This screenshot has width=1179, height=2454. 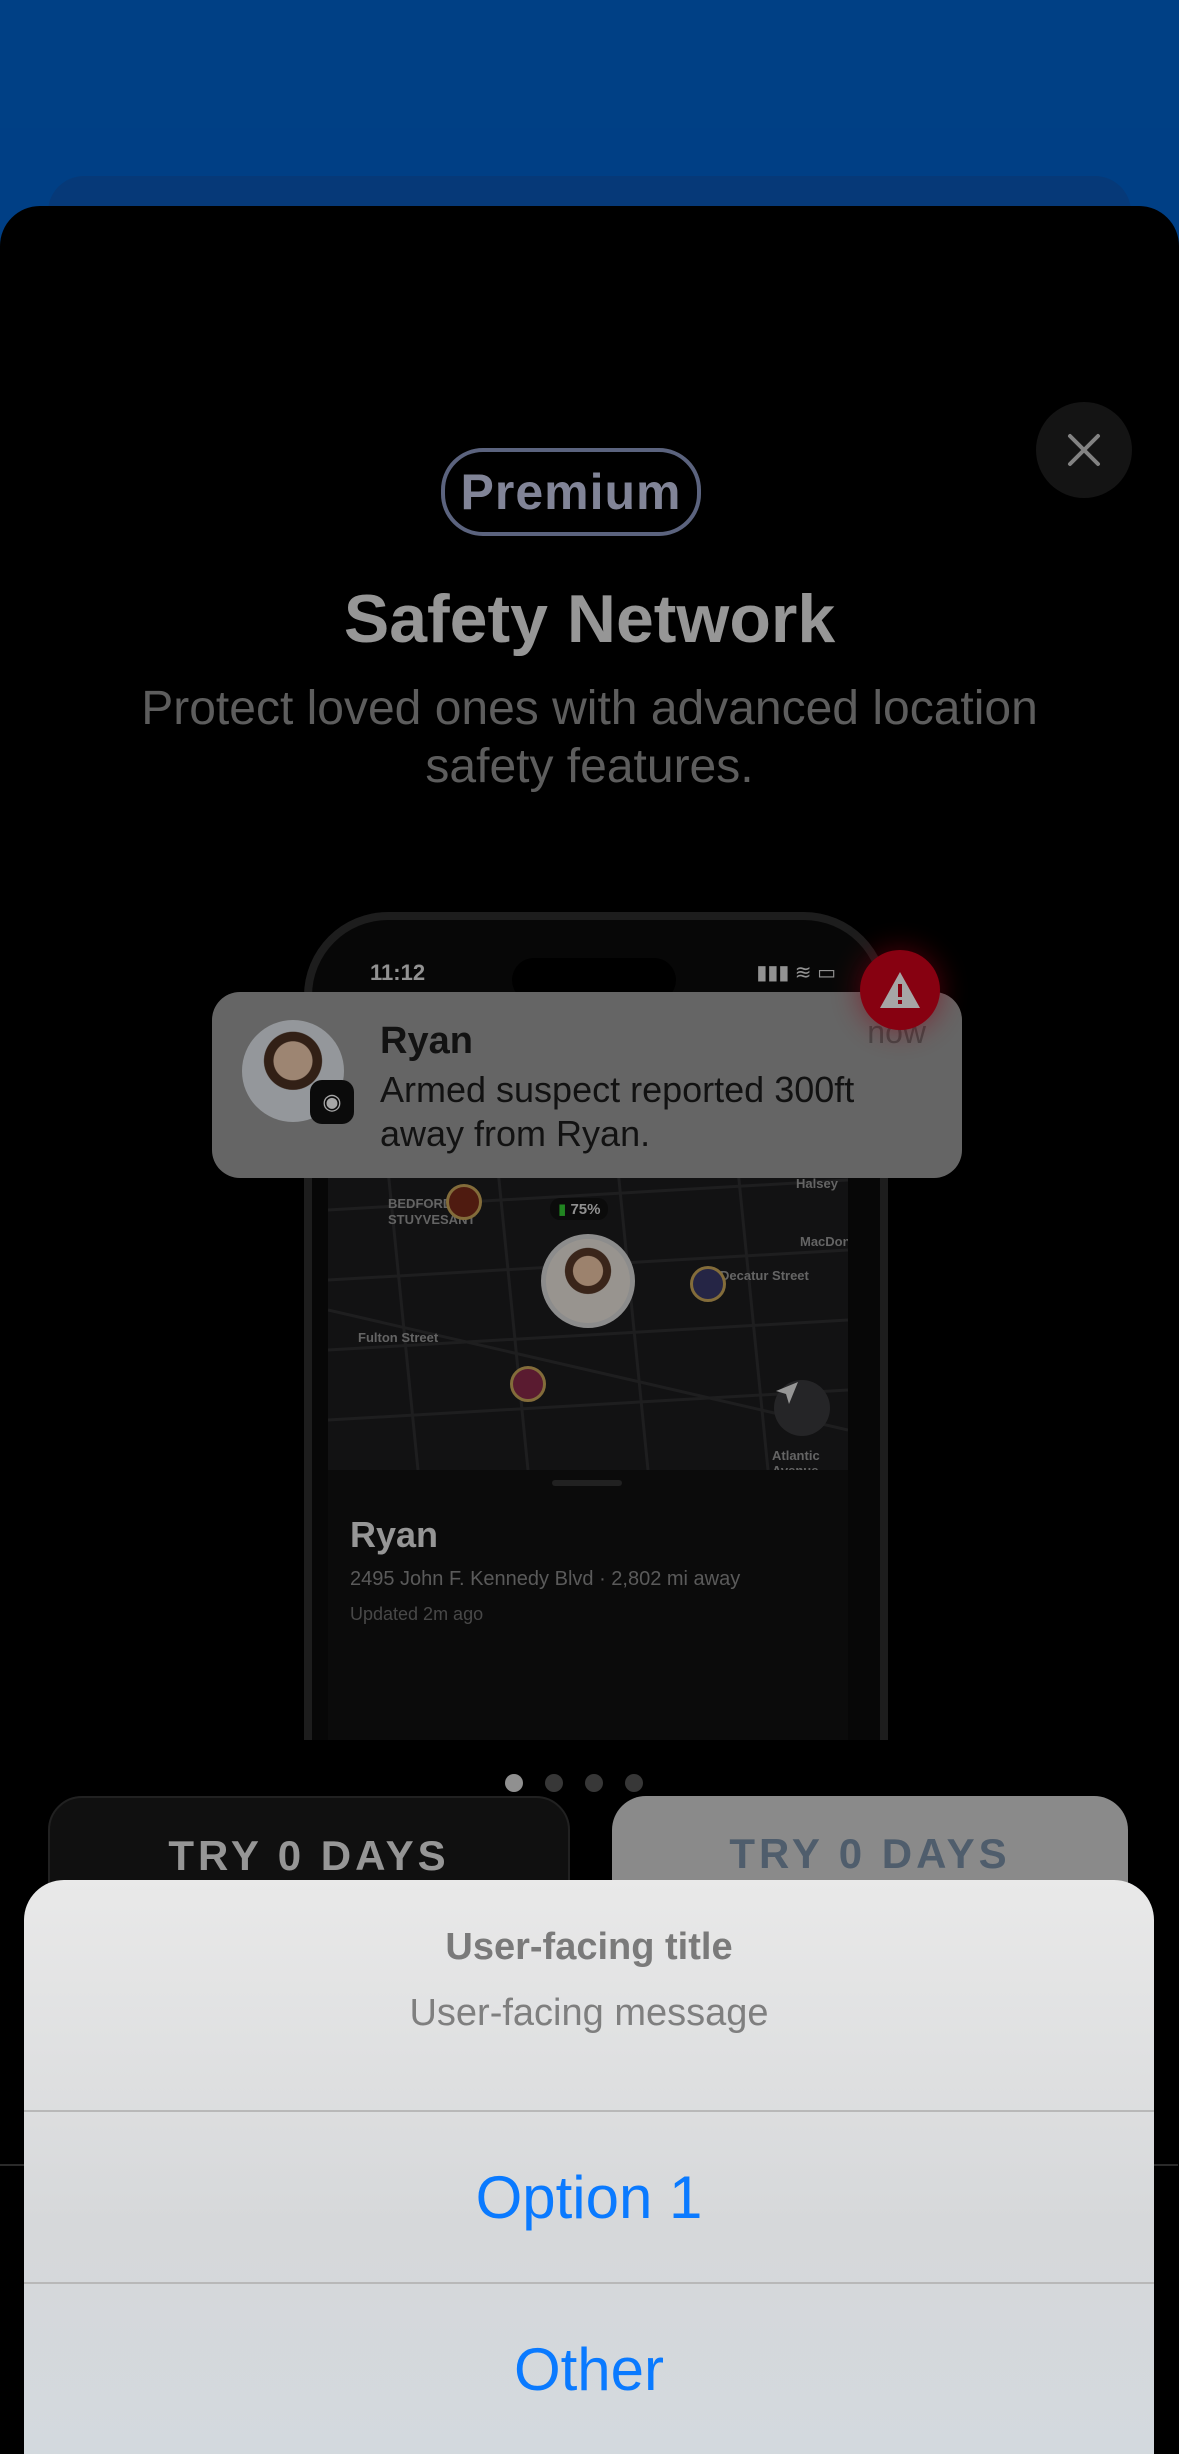 I want to click on action-sheet-header: User-facing title User-facing message, so click(x=589, y=1995).